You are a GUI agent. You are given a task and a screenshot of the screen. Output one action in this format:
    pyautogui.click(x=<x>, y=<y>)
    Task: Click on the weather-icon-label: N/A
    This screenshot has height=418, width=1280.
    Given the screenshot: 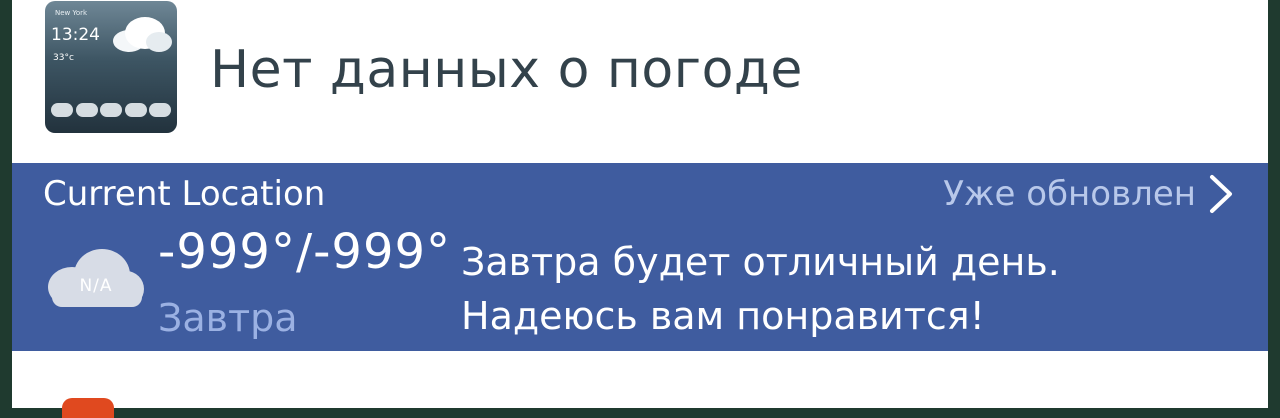 What is the action you would take?
    pyautogui.click(x=96, y=286)
    